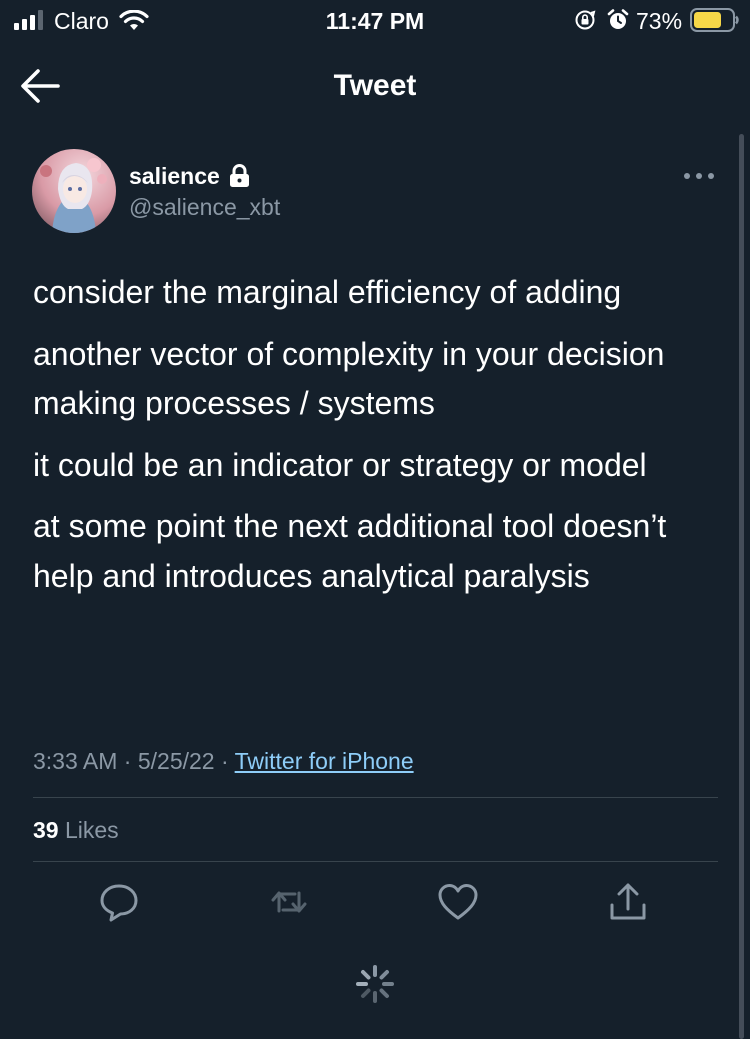 The width and height of the screenshot is (750, 1039). I want to click on tweet-time: 3:33 AM, so click(75, 761).